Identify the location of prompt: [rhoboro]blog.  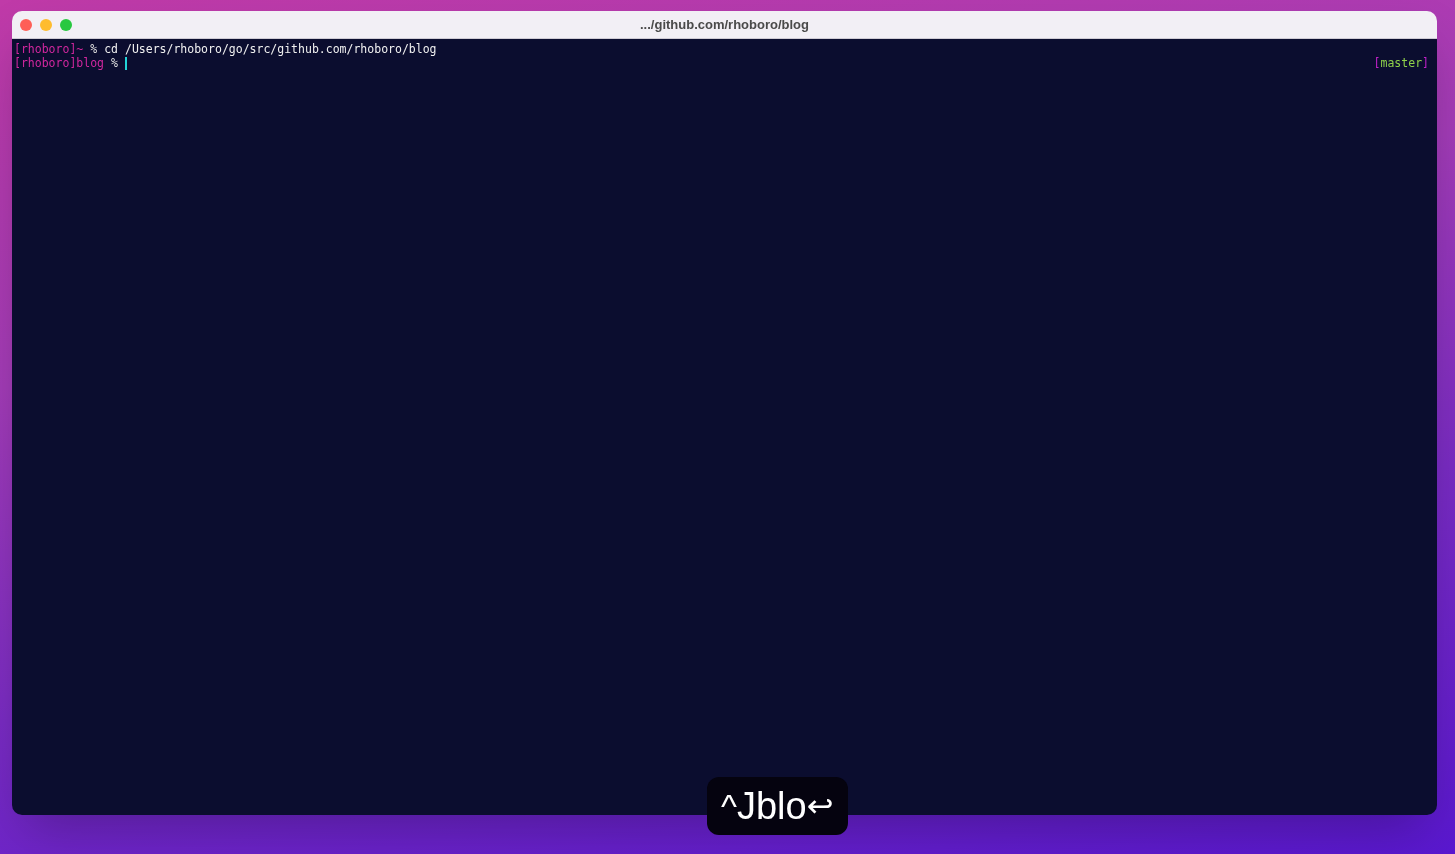
(59, 63).